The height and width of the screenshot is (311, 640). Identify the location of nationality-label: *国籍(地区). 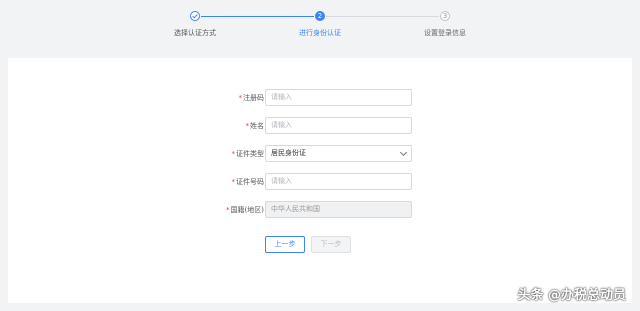
(245, 210).